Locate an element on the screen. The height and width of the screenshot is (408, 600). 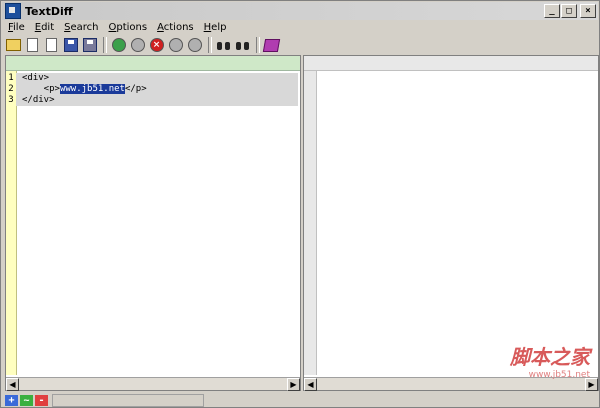
status-panel is located at coordinates (128, 400).